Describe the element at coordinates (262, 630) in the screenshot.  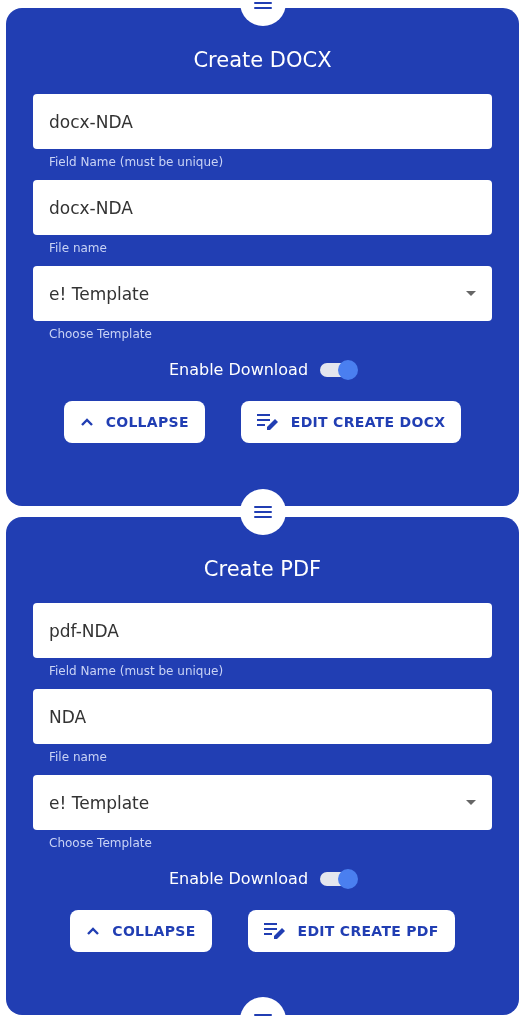
I see `input-field: pdf-NDA` at that location.